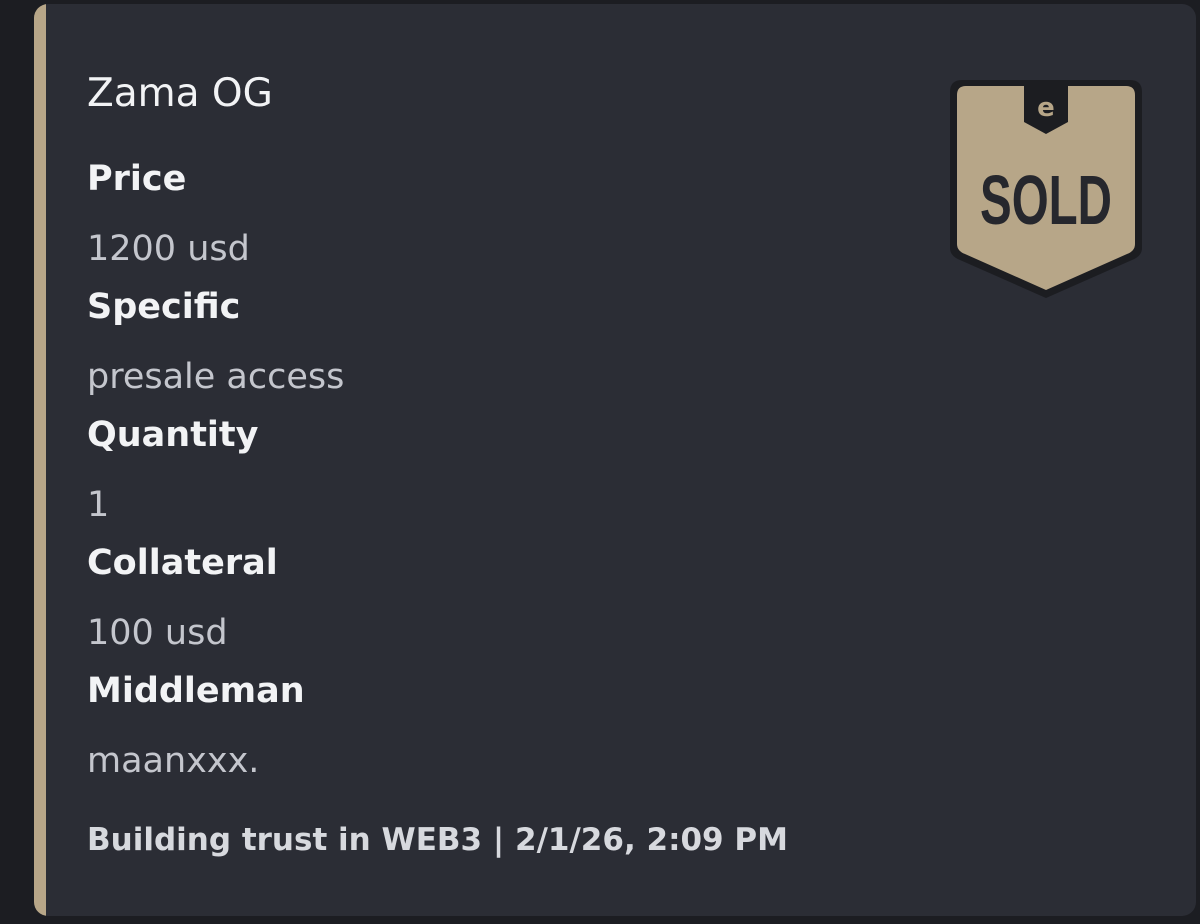  I want to click on field-name: Specific, so click(164, 307).